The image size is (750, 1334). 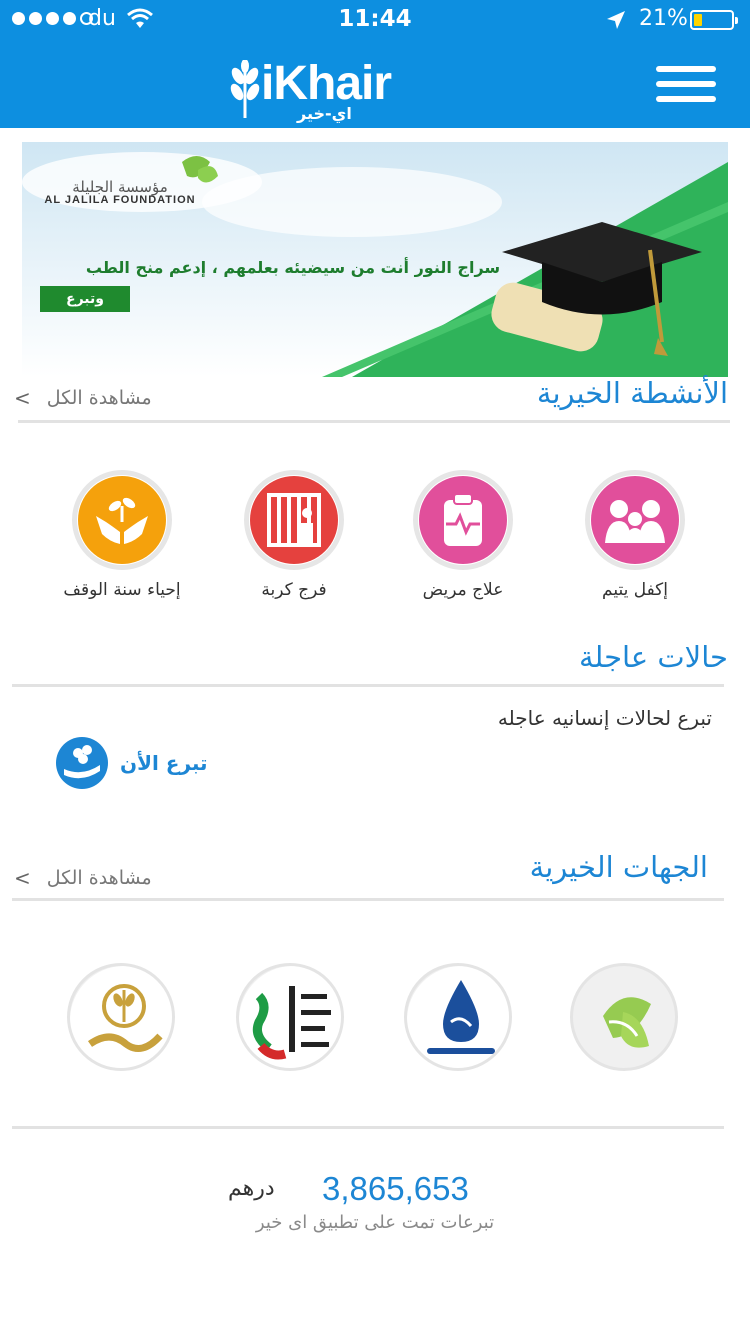 What do you see at coordinates (635, 520) in the screenshot?
I see `family-icon` at bounding box center [635, 520].